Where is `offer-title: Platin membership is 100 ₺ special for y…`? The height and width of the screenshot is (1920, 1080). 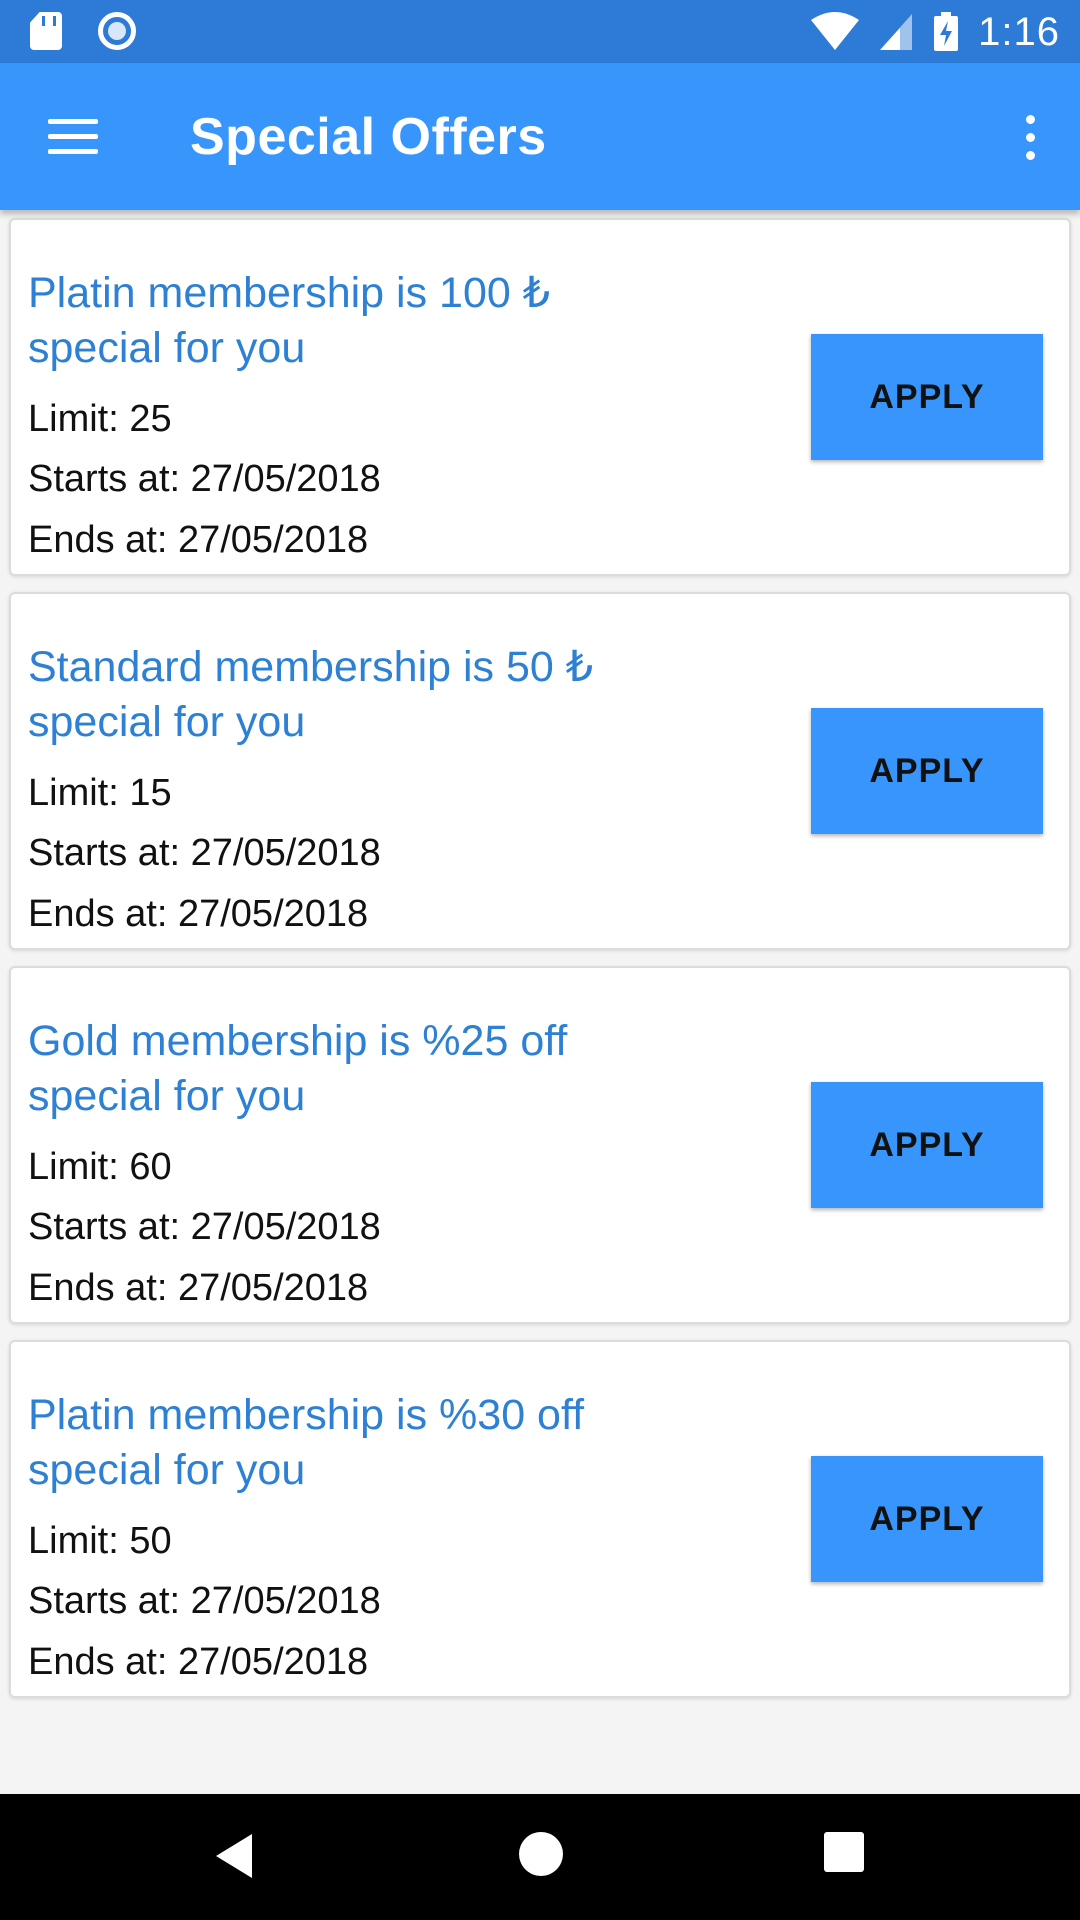
offer-title: Platin membership is 100 ₺ special for y… is located at coordinates (289, 320).